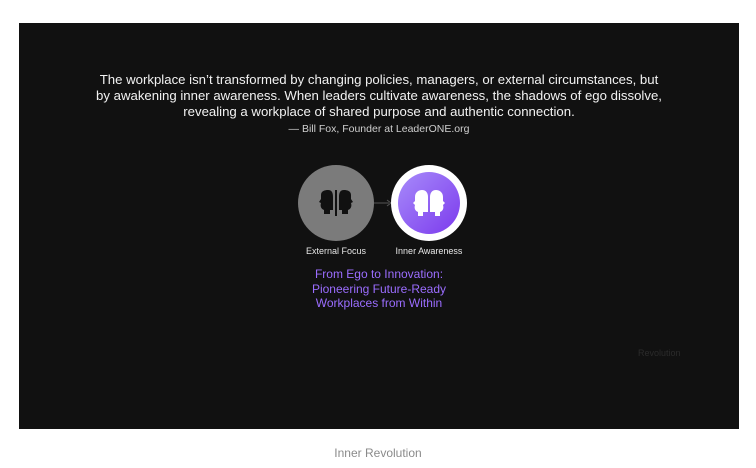 The image size is (756, 468). What do you see at coordinates (383, 203) in the screenshot?
I see `arrow-connector` at bounding box center [383, 203].